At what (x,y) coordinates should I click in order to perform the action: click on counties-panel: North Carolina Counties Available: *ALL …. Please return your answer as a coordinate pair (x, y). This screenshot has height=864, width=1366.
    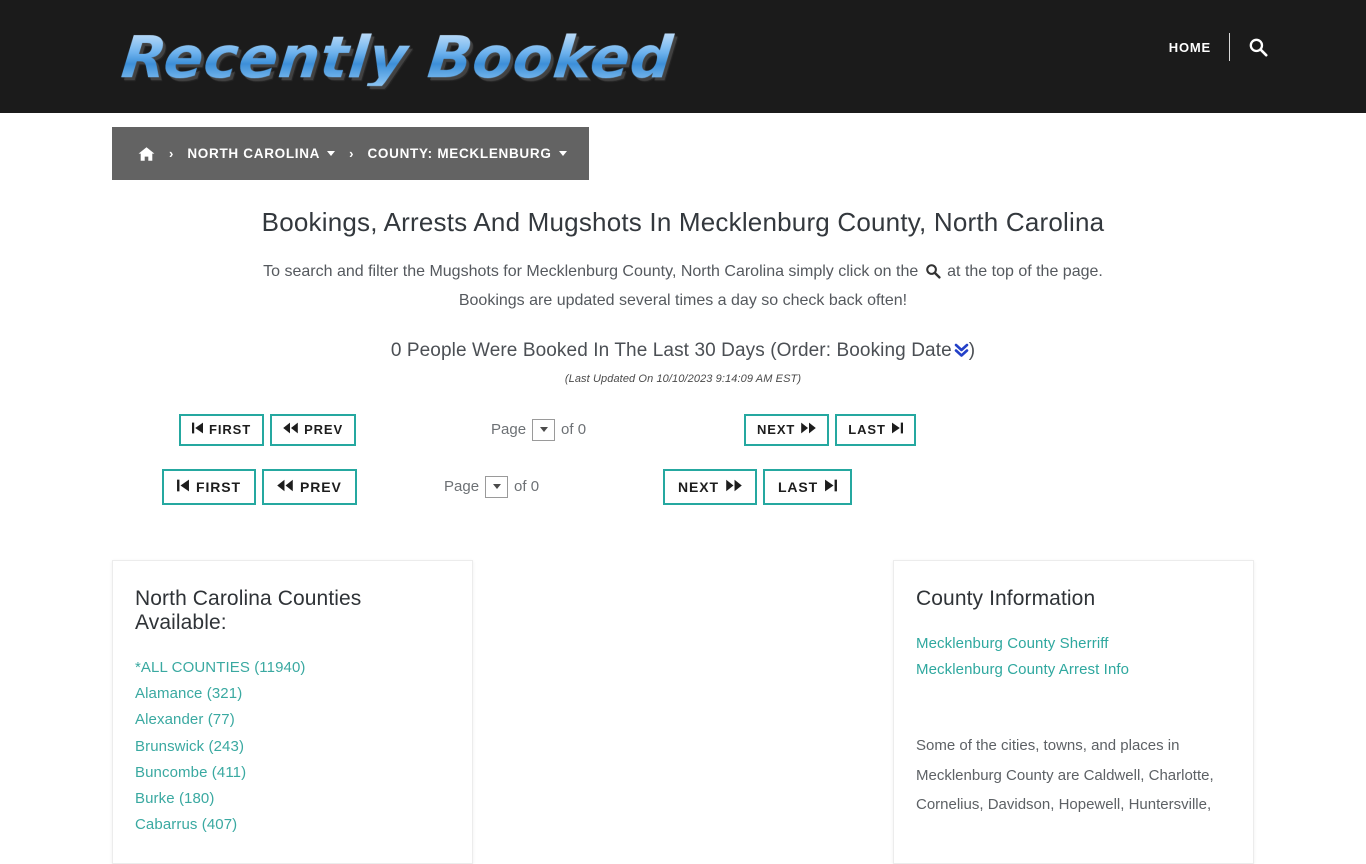
    Looking at the image, I should click on (292, 711).